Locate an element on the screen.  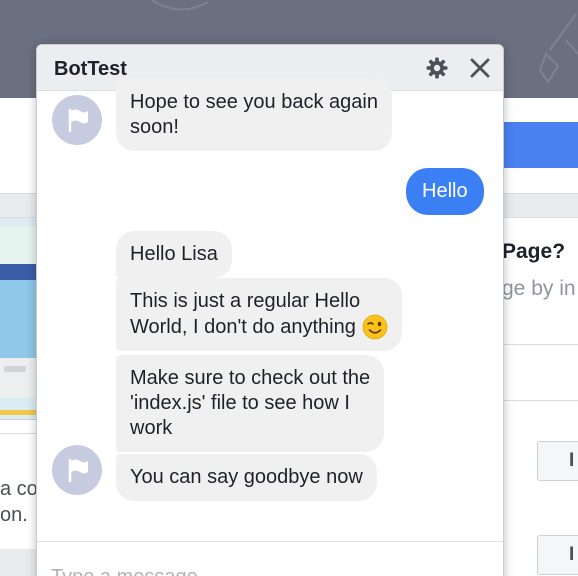
message-text: Hello Lisa is located at coordinates (174, 254).